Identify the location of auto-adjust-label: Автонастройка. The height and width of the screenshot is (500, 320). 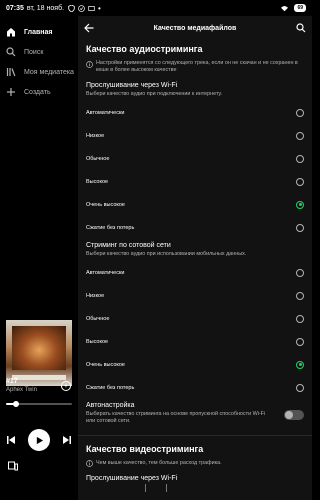
(110, 405).